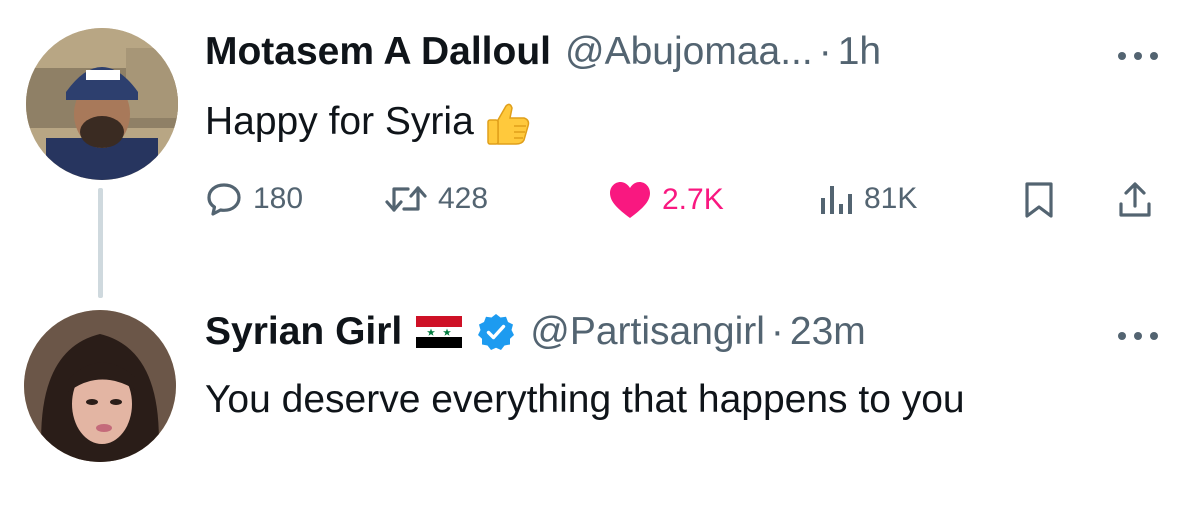 Image resolution: width=1200 pixels, height=511 pixels. I want to click on views-button: 81K, so click(867, 199).